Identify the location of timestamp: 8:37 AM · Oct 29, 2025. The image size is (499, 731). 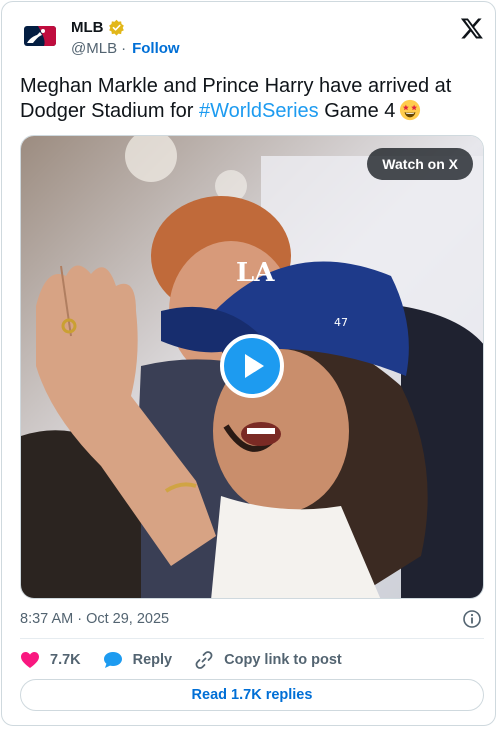
(94, 619).